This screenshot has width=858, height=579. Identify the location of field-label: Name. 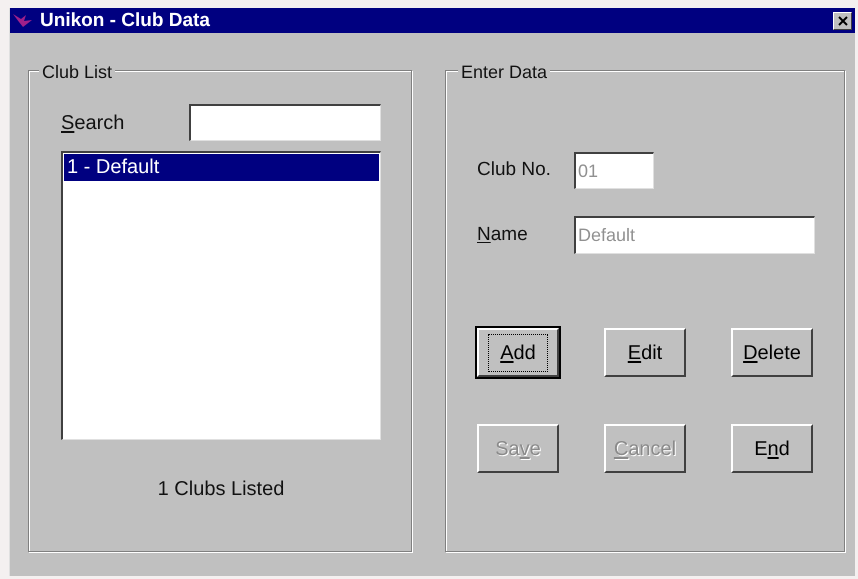
(503, 234).